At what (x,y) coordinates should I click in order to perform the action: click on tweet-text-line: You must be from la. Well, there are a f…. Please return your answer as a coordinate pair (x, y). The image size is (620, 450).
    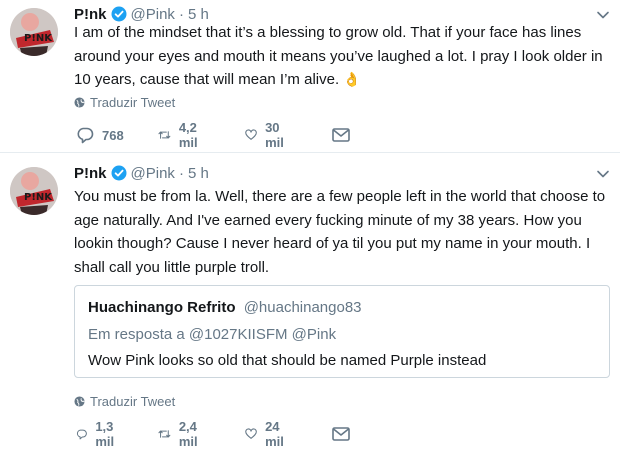
    Looking at the image, I should click on (340, 196).